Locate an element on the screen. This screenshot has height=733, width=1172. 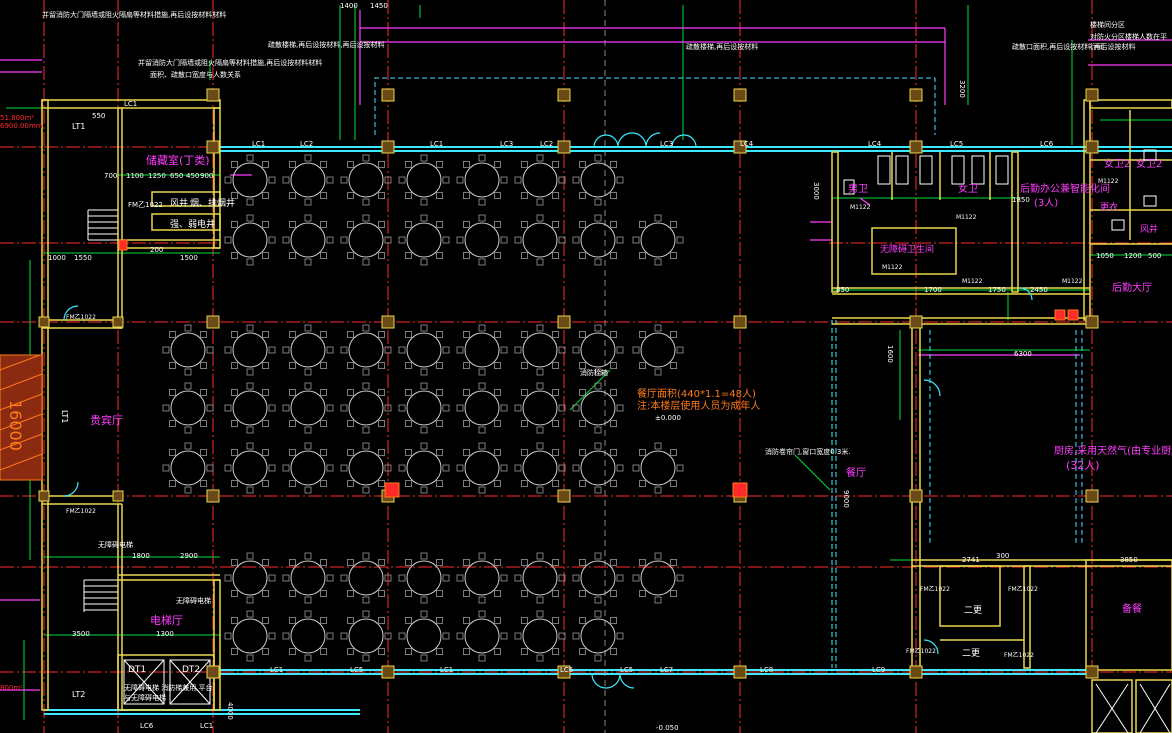
window-tag: LC9 is located at coordinates (879, 670).